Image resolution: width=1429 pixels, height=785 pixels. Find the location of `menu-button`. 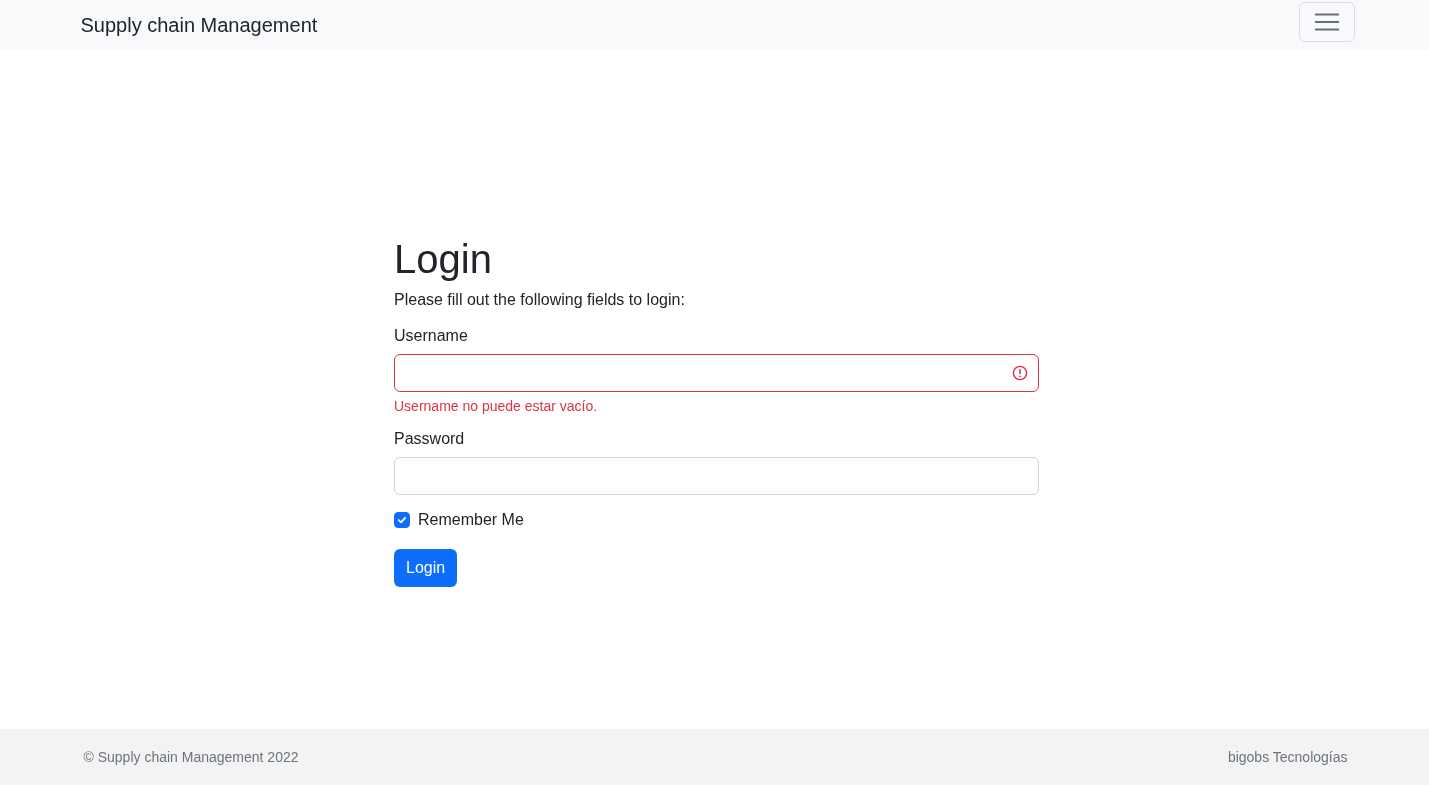

menu-button is located at coordinates (1326, 21).